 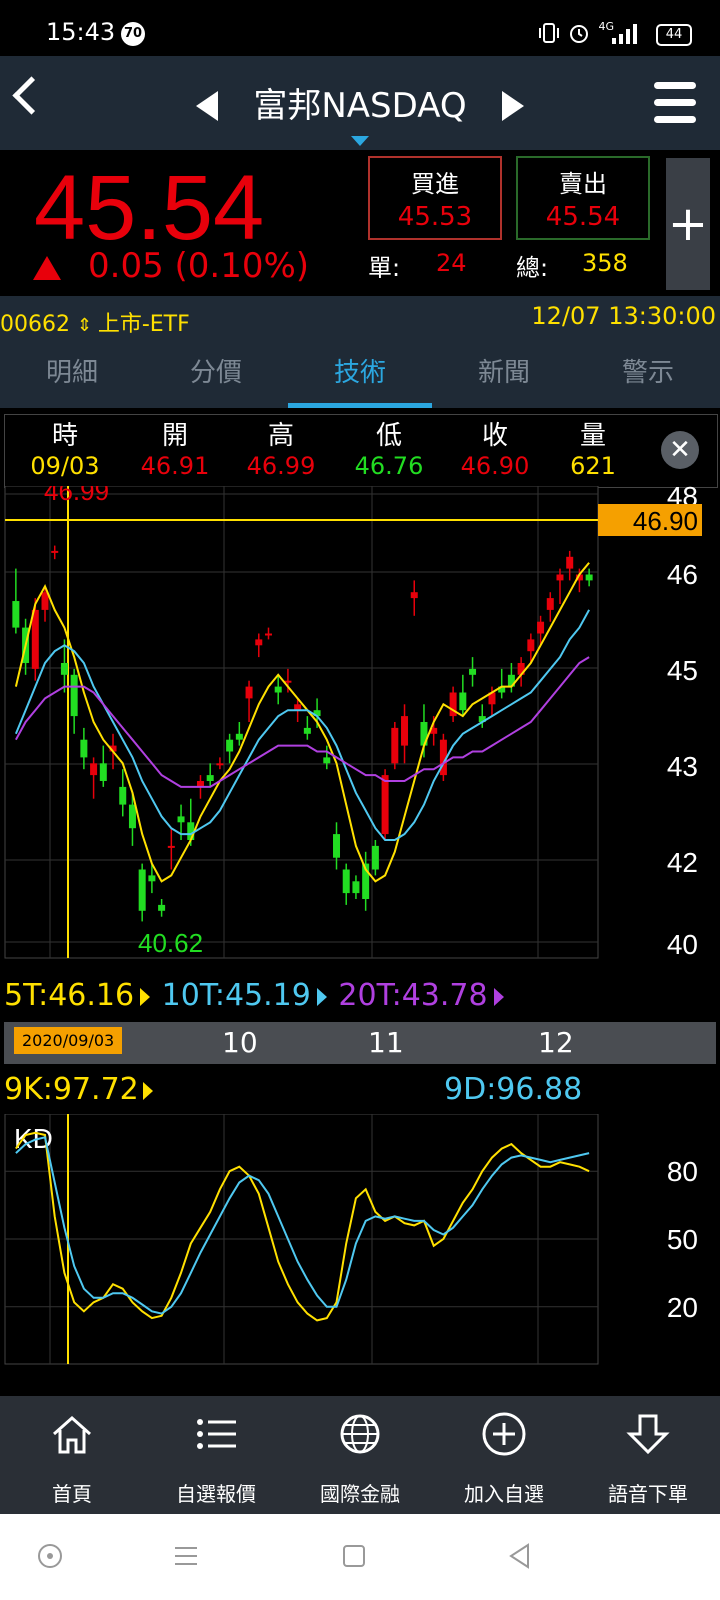 What do you see at coordinates (31, 95) in the screenshot?
I see `back-icon` at bounding box center [31, 95].